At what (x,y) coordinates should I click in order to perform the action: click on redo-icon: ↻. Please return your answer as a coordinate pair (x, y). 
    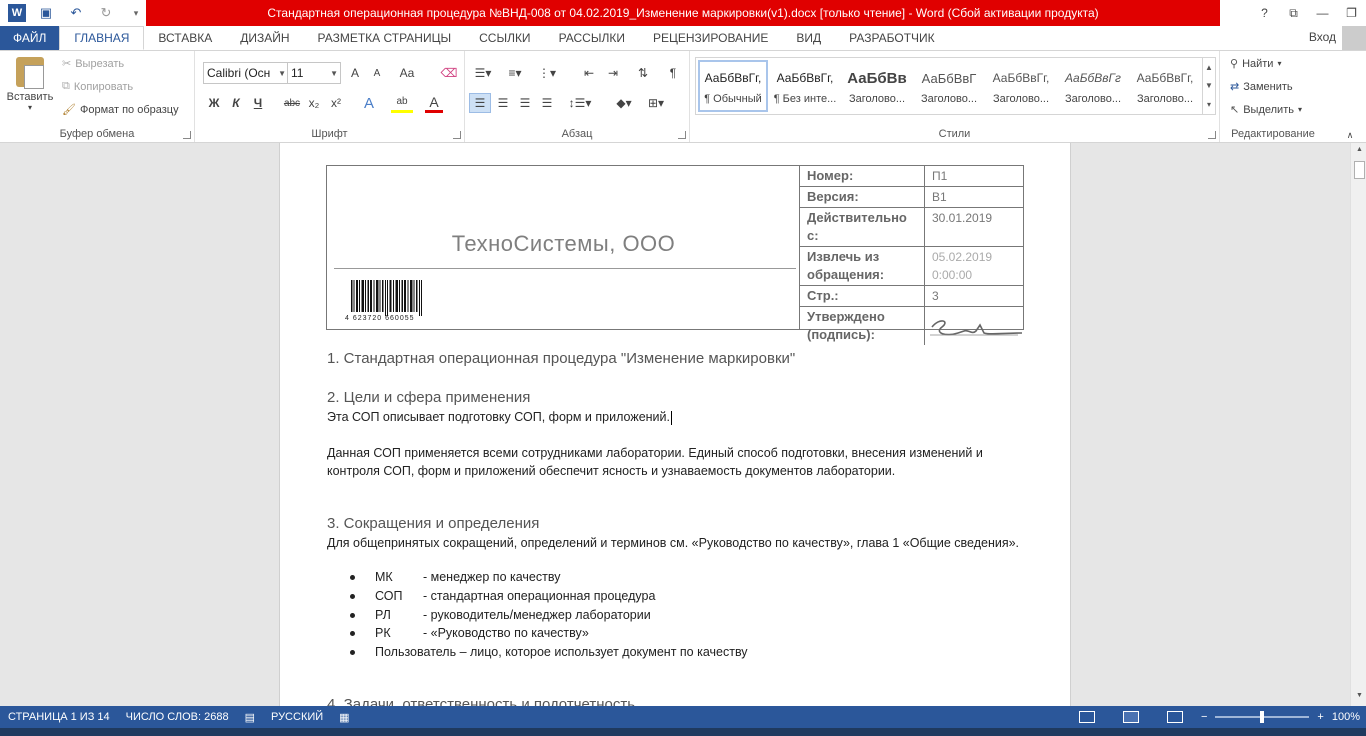
    Looking at the image, I should click on (106, 13).